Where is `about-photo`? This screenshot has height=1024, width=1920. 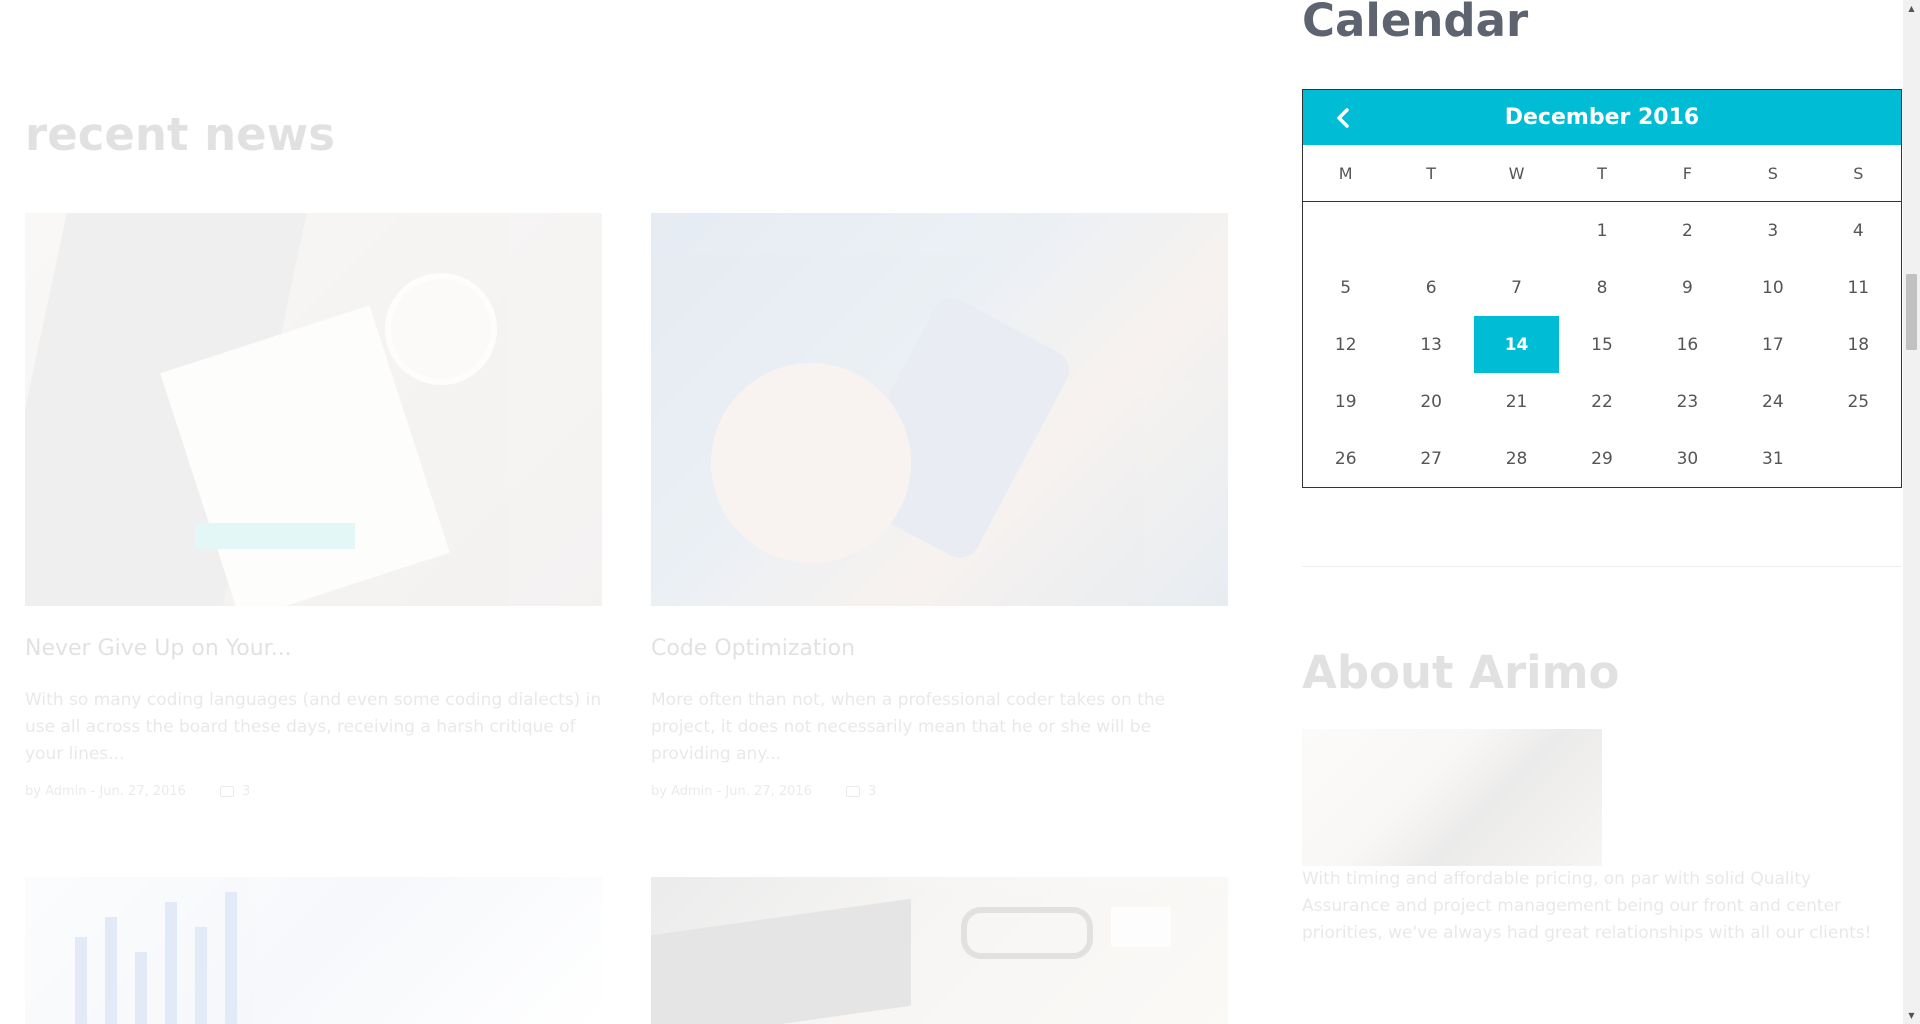 about-photo is located at coordinates (1452, 797).